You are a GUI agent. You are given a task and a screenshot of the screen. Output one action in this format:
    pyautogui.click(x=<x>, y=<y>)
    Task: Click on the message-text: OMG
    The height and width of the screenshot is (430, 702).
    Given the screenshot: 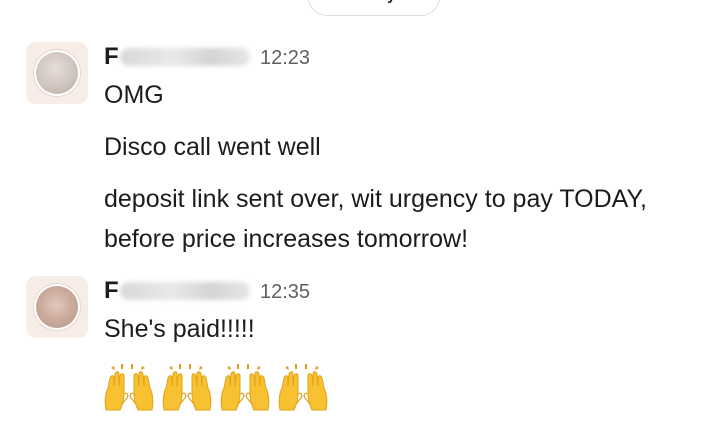 What is the action you would take?
    pyautogui.click(x=134, y=95)
    